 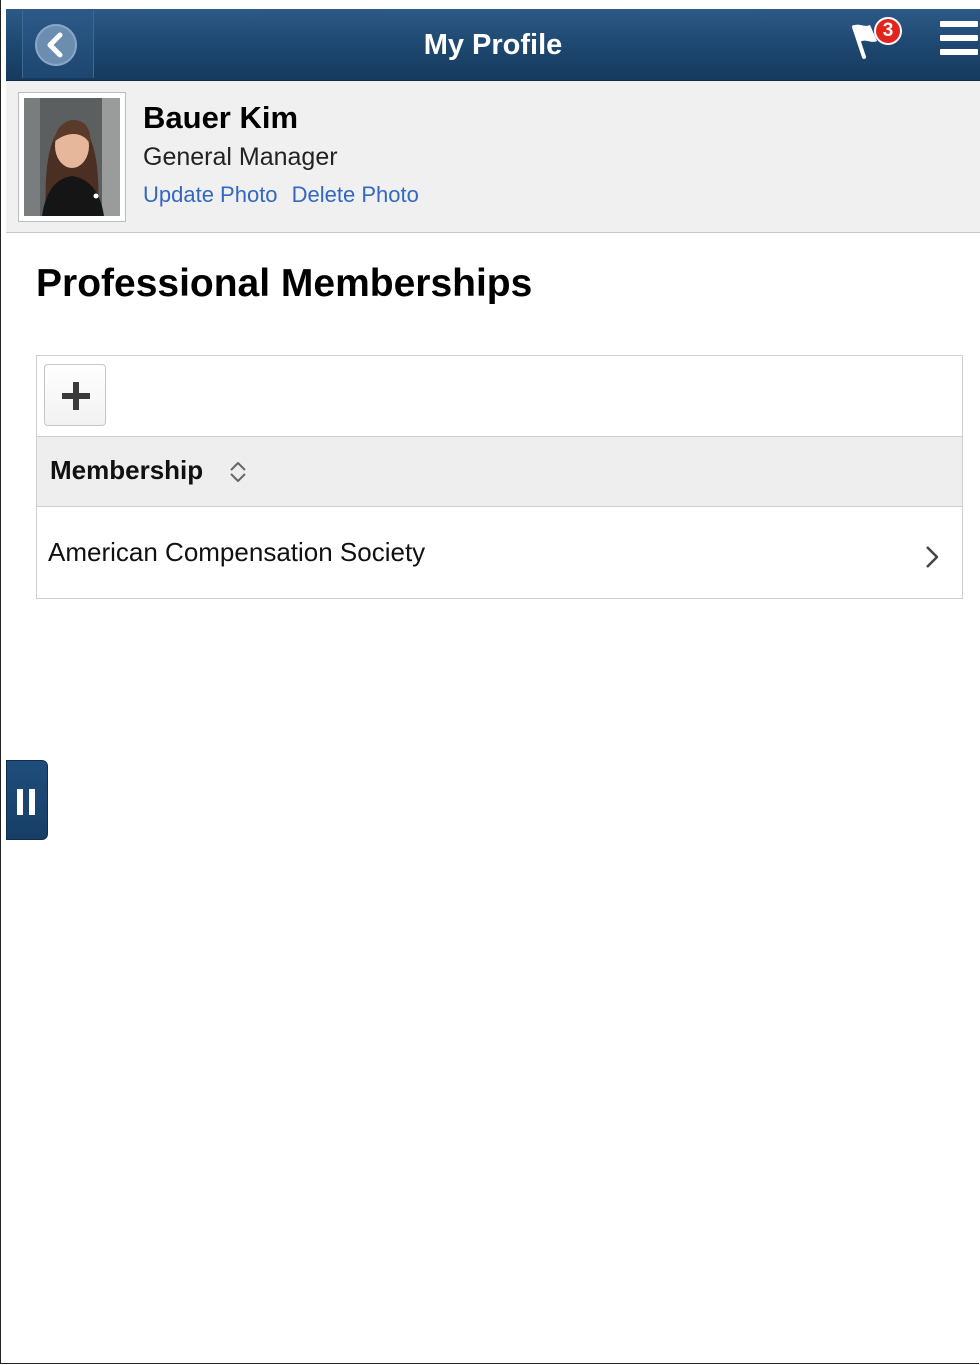 What do you see at coordinates (499, 396) in the screenshot?
I see `grid-toolbar` at bounding box center [499, 396].